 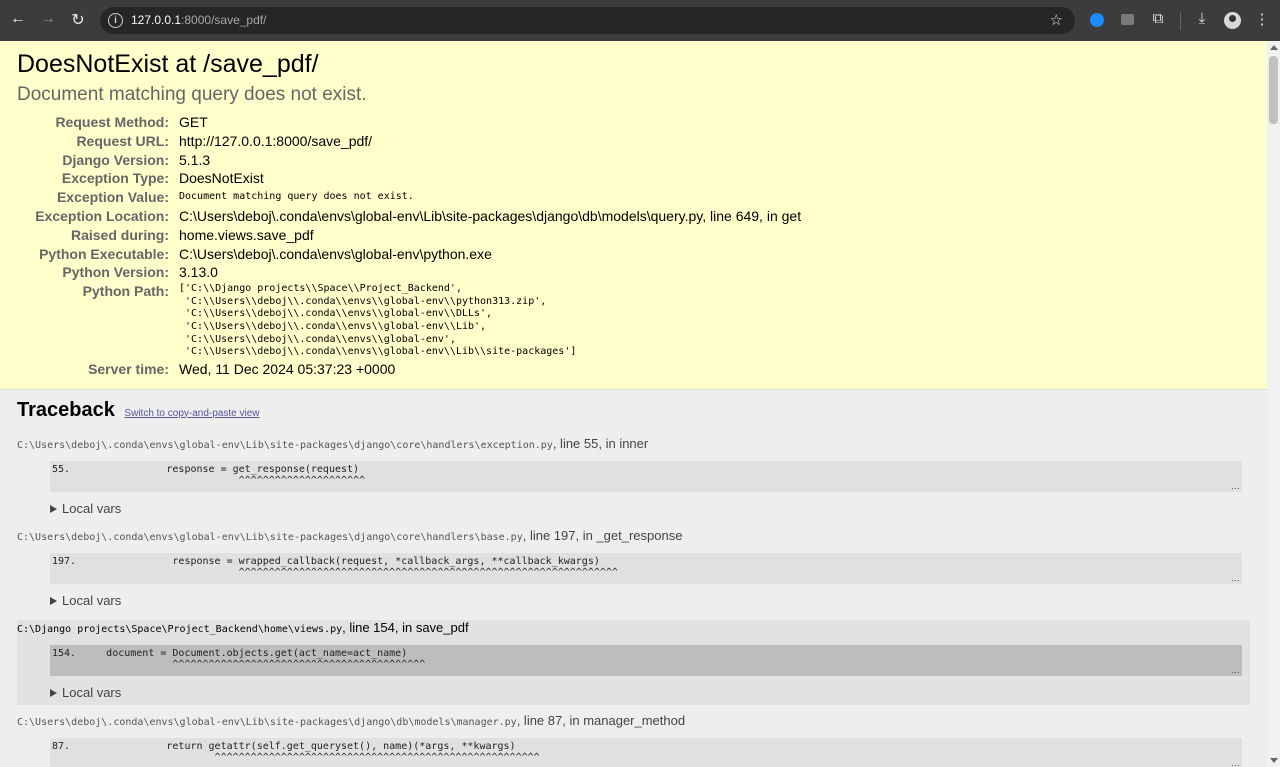 What do you see at coordinates (1202, 18) in the screenshot?
I see `download-icon: ⤓` at bounding box center [1202, 18].